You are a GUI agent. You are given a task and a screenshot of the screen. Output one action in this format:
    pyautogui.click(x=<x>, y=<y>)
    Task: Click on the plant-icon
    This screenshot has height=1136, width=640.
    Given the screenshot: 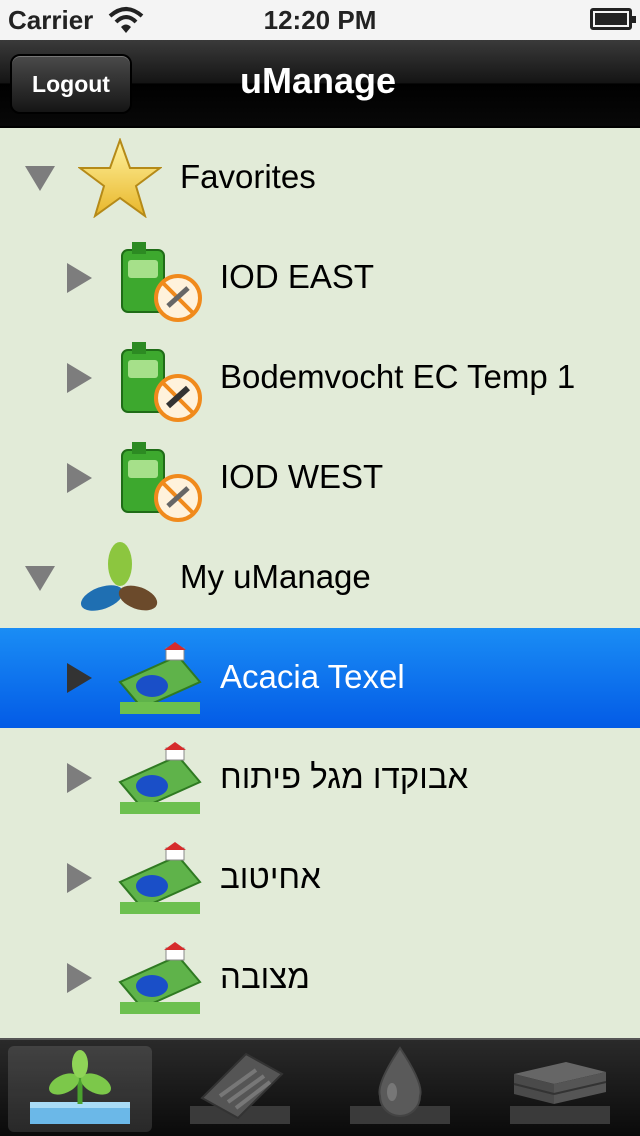 What is the action you would take?
    pyautogui.click(x=80, y=1087)
    